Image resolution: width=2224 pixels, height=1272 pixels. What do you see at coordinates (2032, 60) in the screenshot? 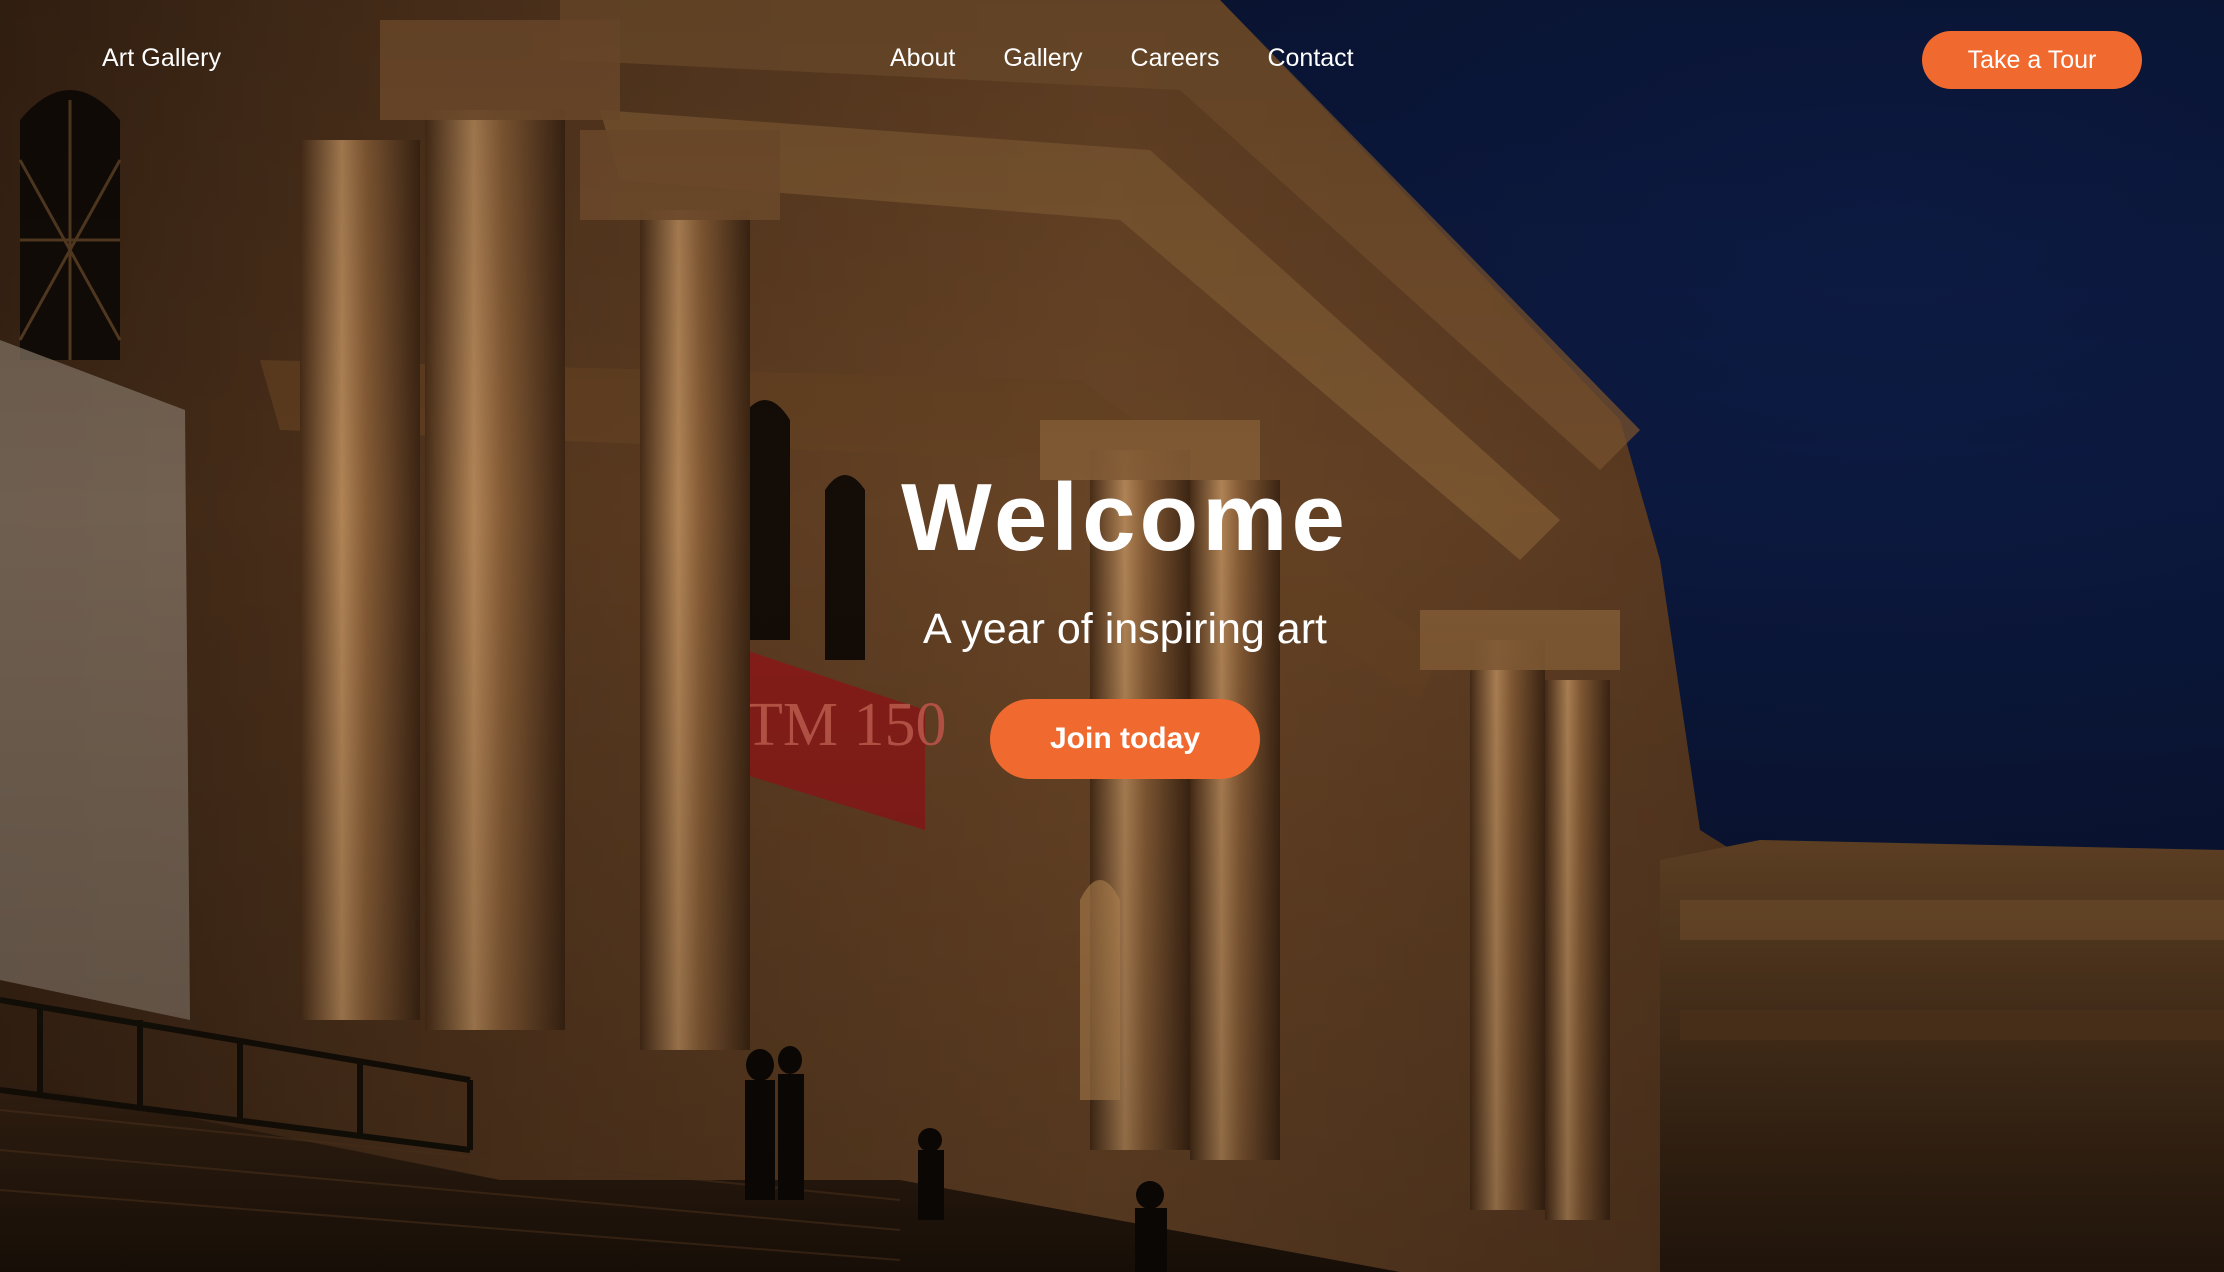
I see `take-a-tour-button: Take a Tour` at bounding box center [2032, 60].